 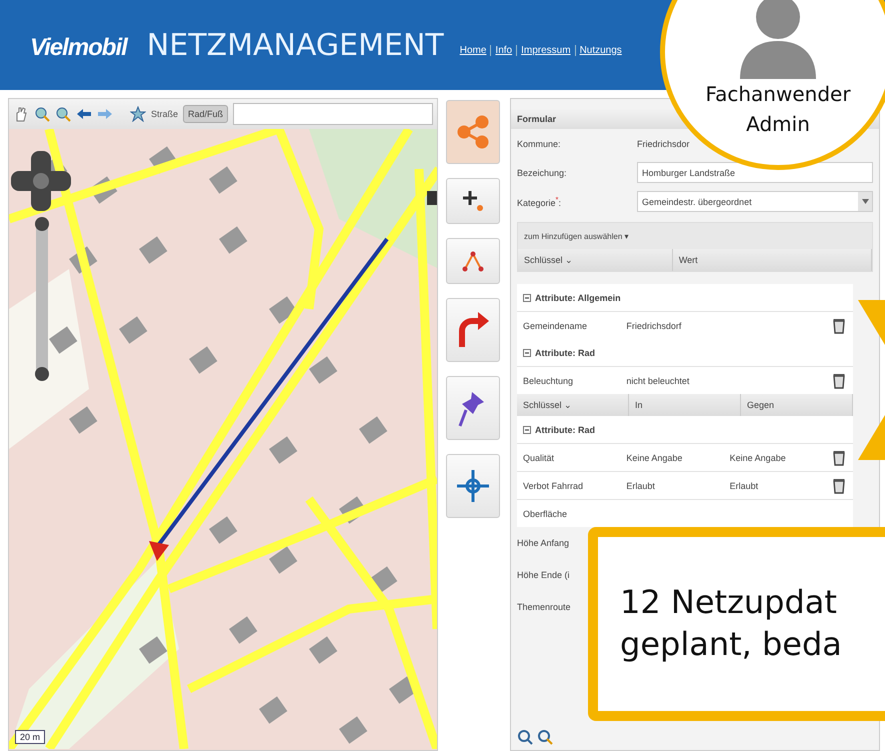 What do you see at coordinates (205, 114) in the screenshot?
I see `mode-toggle: Rad/Fuß` at bounding box center [205, 114].